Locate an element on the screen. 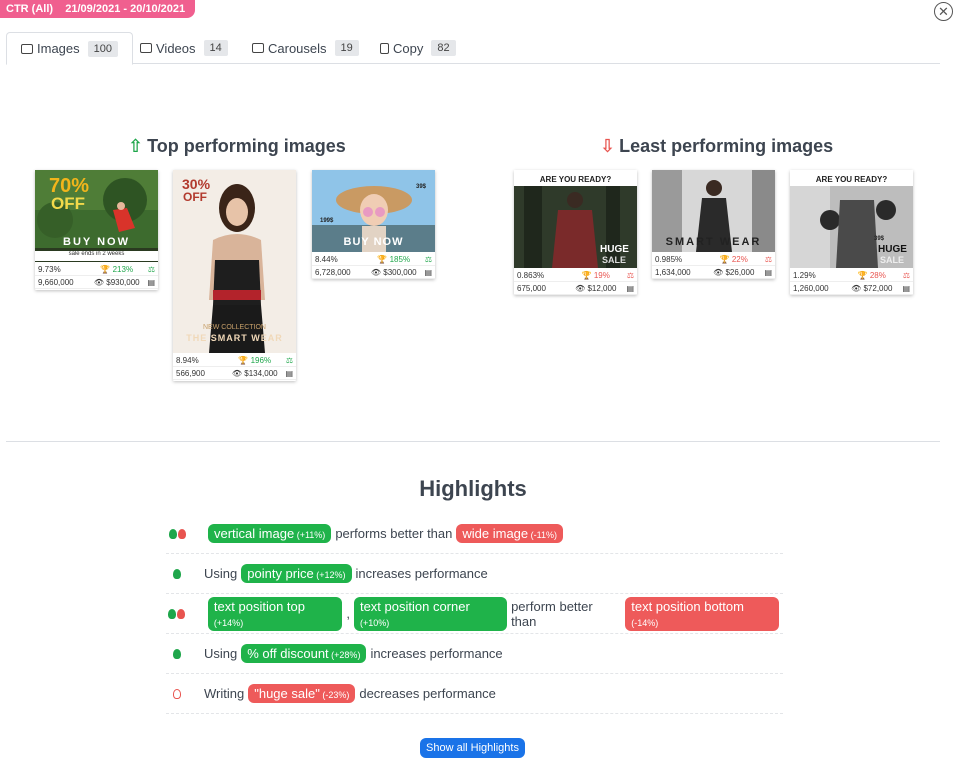  ad-price: 199$ is located at coordinates (327, 221).